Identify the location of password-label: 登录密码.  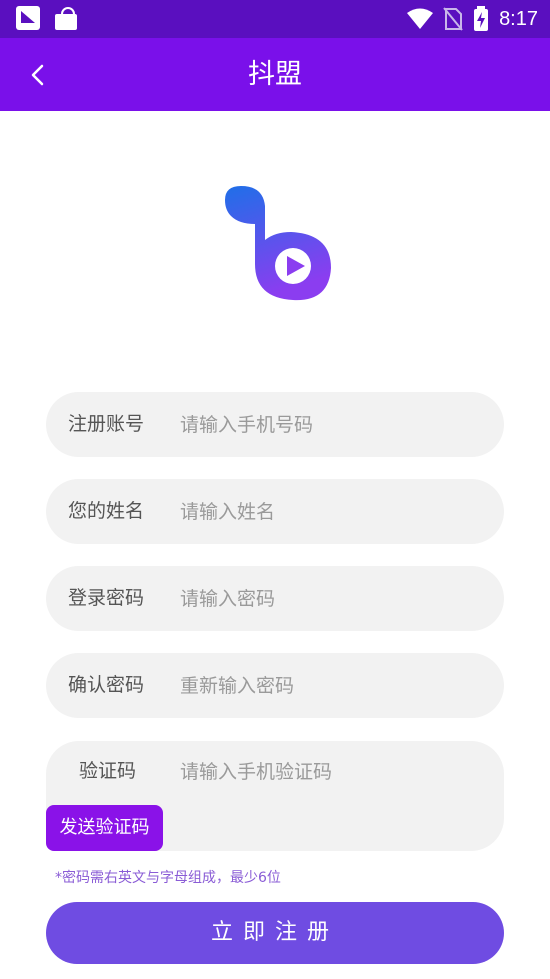
(106, 598).